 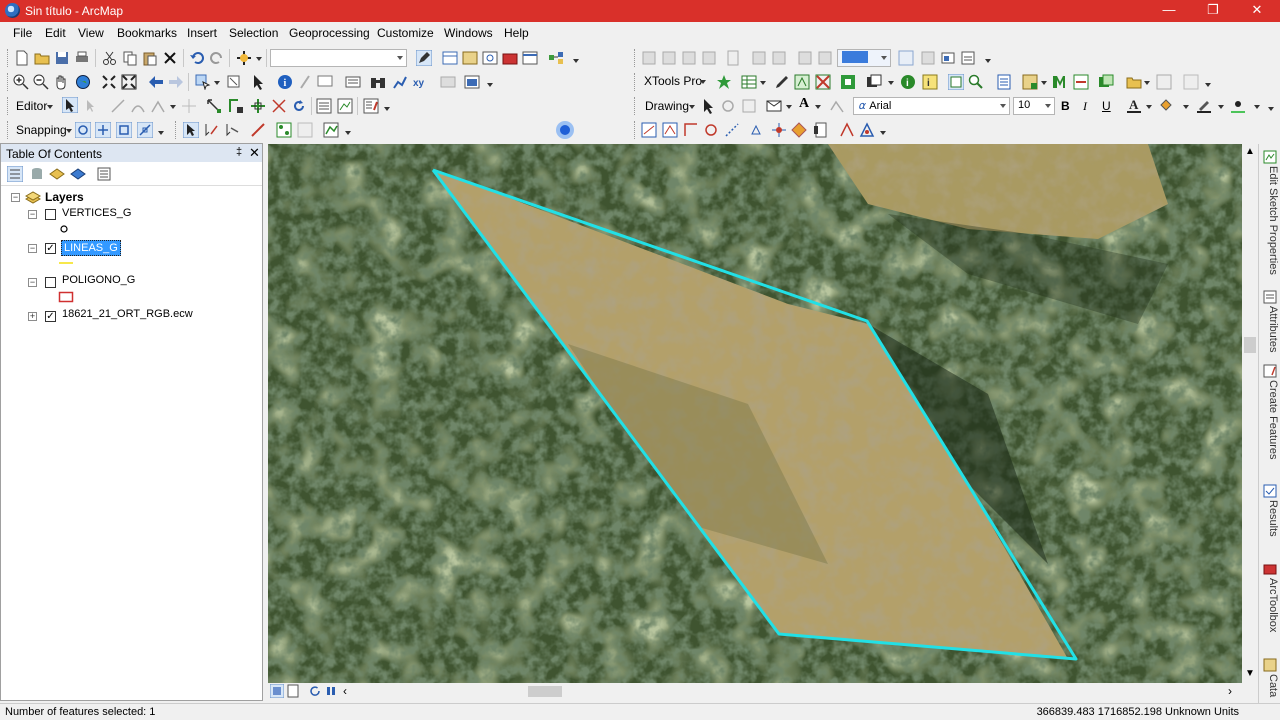 What do you see at coordinates (31, 106) in the screenshot?
I see `editor-menu: Editor` at bounding box center [31, 106].